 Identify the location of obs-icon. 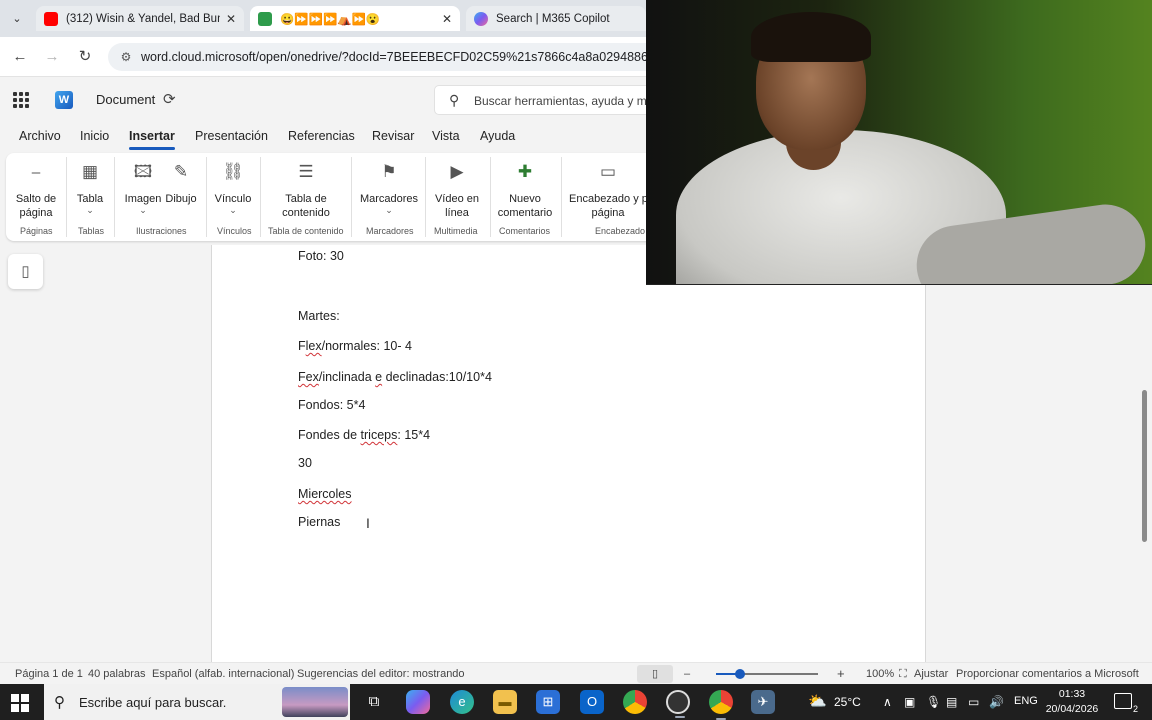
(678, 704).